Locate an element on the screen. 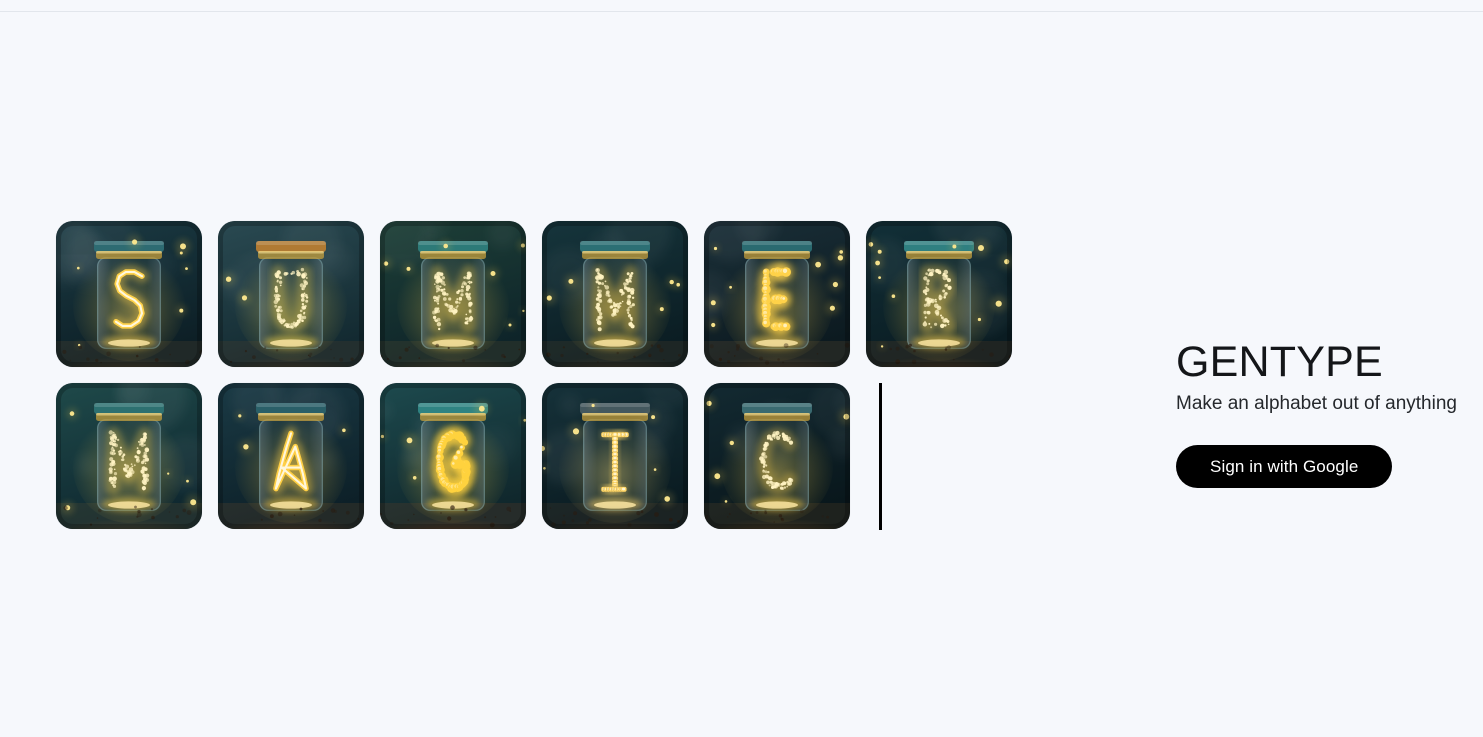 The height and width of the screenshot is (737, 1483). letter-row-summer is located at coordinates (534, 294).